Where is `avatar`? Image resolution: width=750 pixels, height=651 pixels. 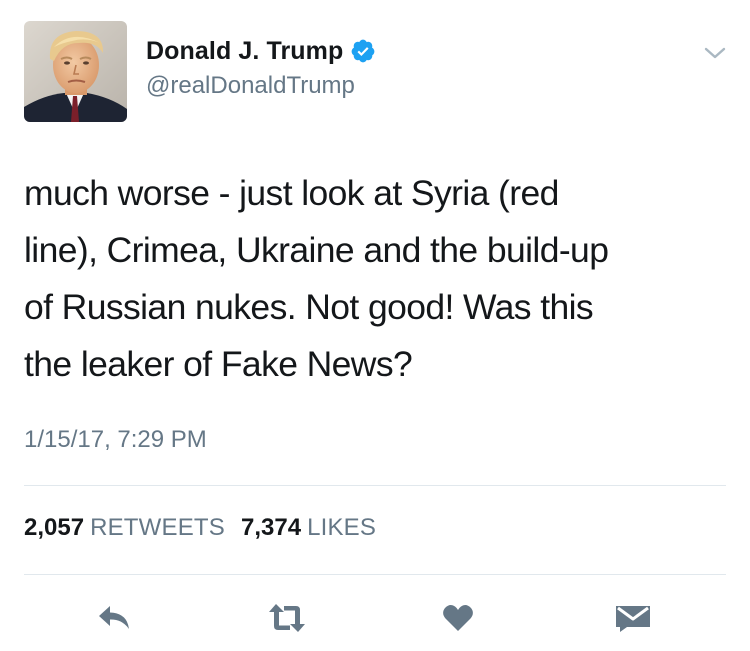 avatar is located at coordinates (75, 71).